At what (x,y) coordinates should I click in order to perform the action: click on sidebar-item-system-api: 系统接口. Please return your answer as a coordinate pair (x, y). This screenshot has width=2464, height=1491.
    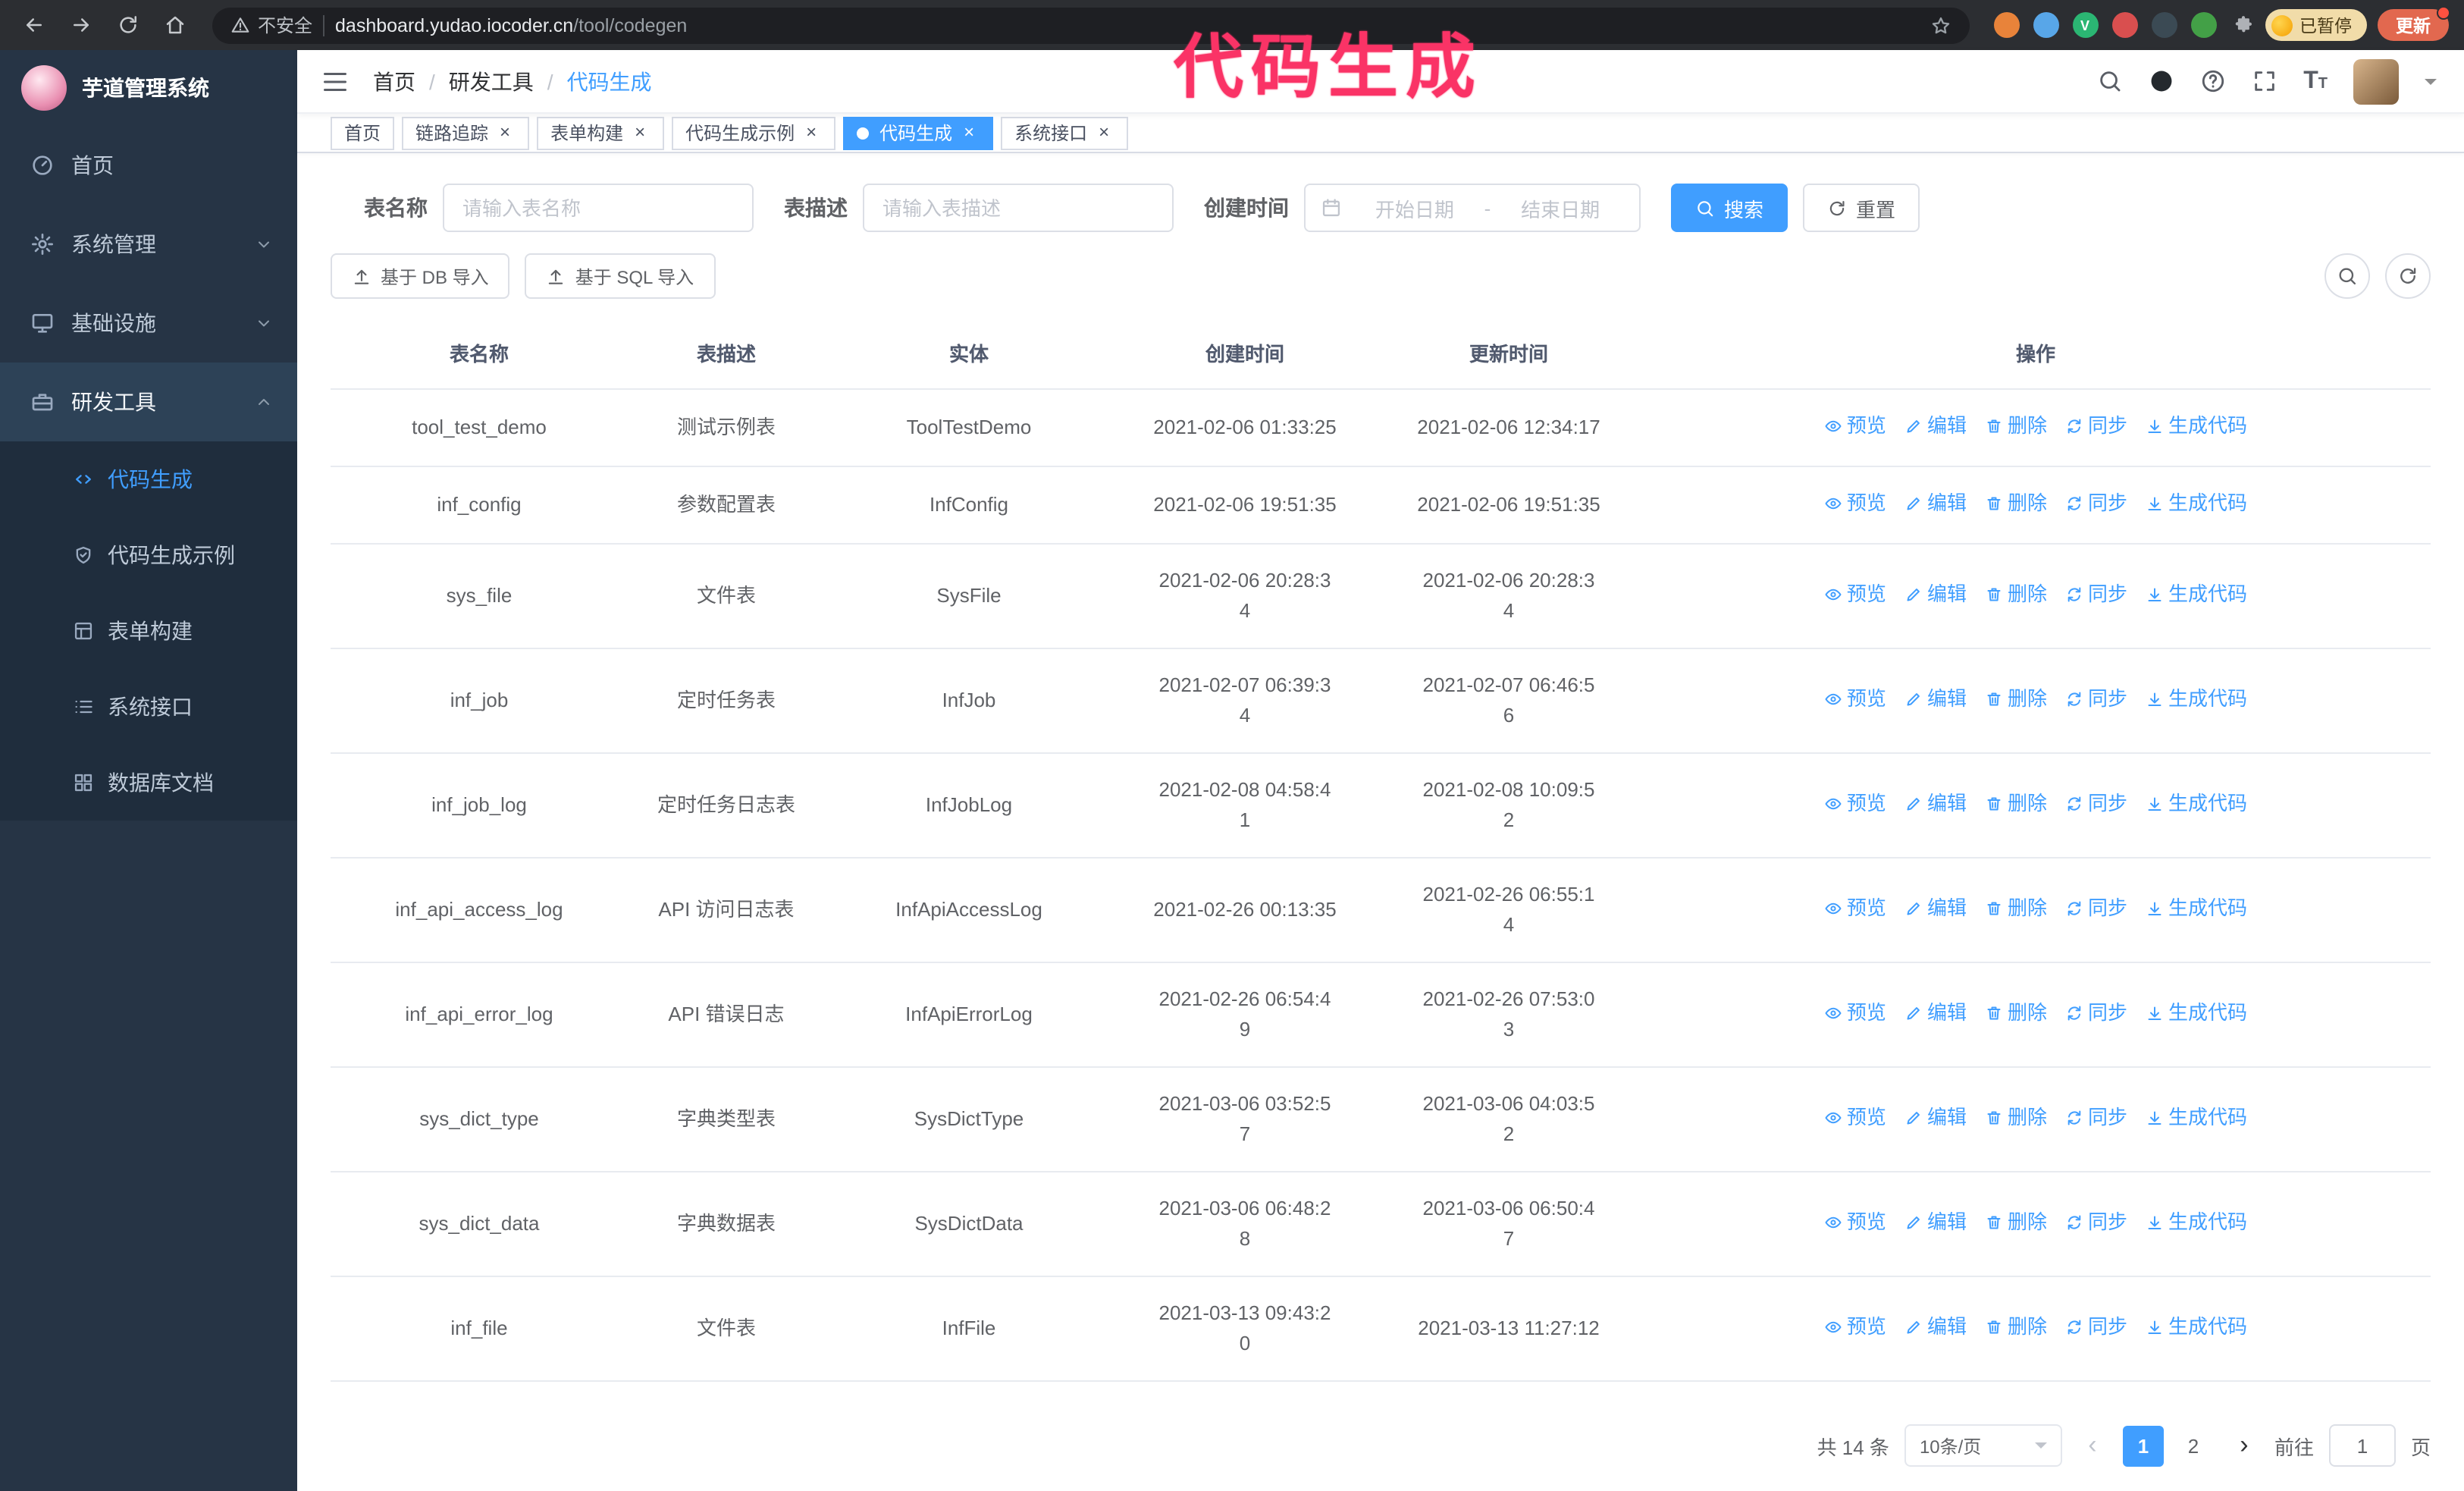
    Looking at the image, I should click on (148, 707).